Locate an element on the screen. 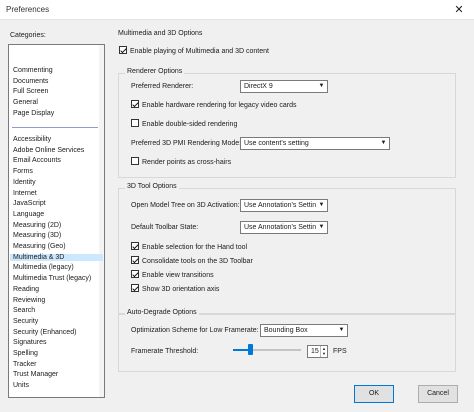  framerate-threshold-input: 15 ▲ ▼ is located at coordinates (317, 351).